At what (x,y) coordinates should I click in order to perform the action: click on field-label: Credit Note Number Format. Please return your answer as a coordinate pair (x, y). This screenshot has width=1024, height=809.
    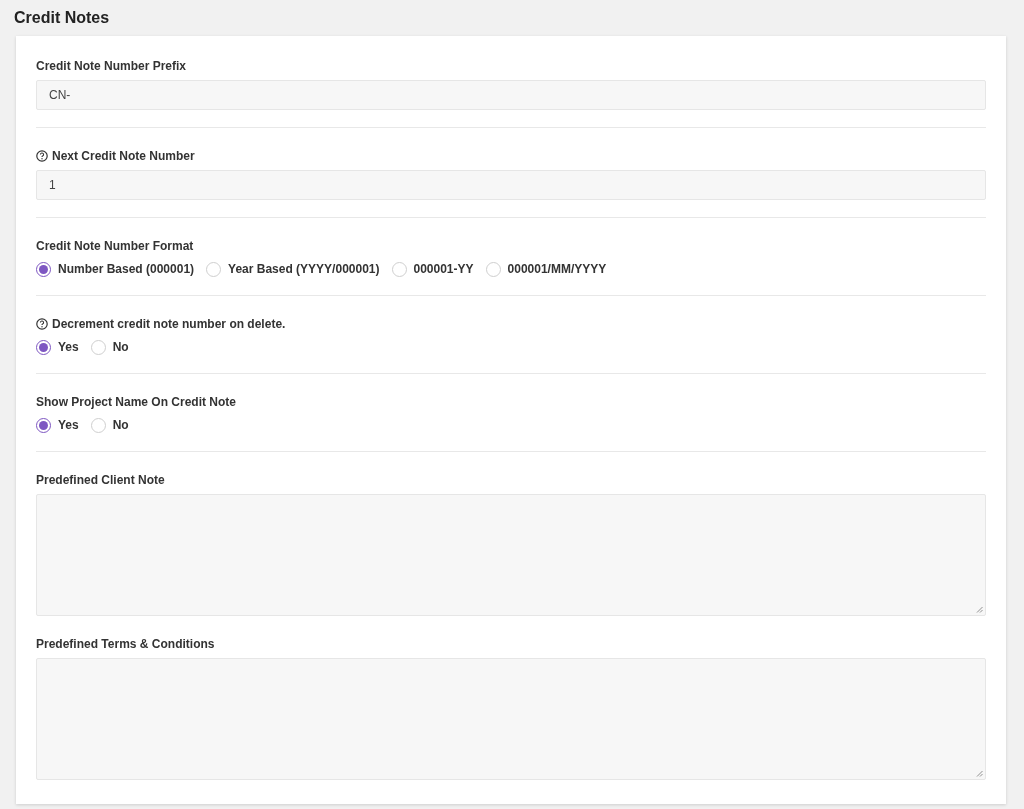
    Looking at the image, I should click on (115, 246).